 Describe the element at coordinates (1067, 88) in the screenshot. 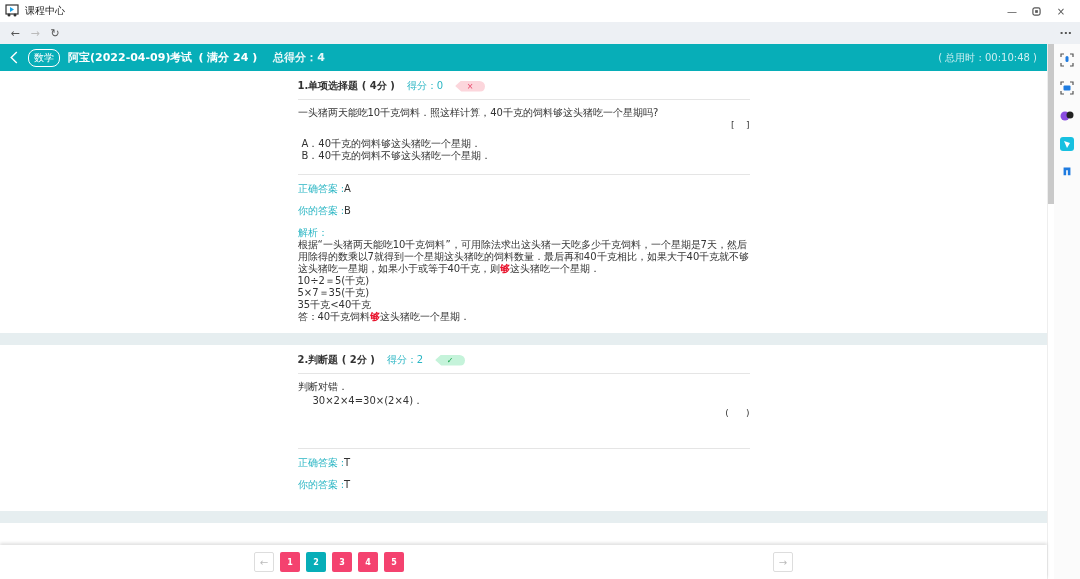

I see `scan-camera-icon` at that location.